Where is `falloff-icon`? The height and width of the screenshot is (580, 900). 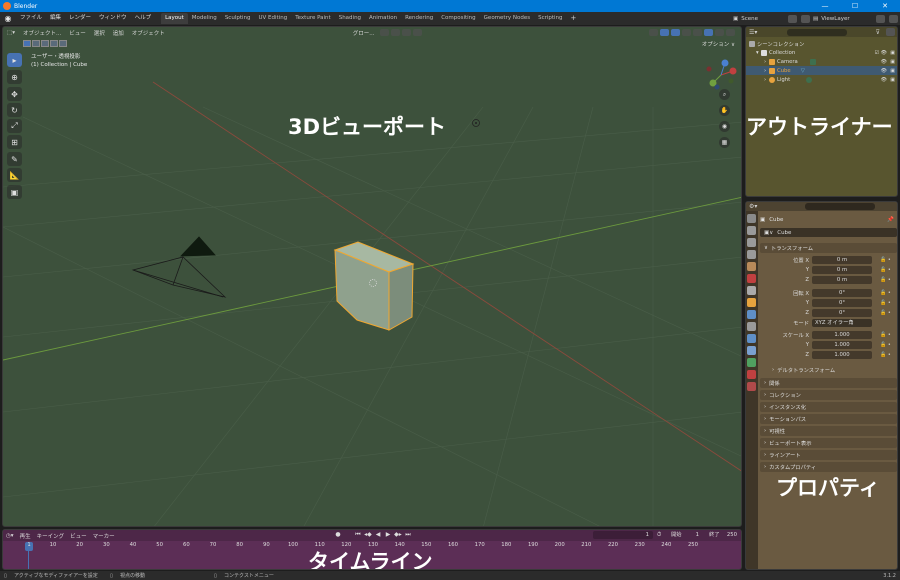 falloff-icon is located at coordinates (417, 32).